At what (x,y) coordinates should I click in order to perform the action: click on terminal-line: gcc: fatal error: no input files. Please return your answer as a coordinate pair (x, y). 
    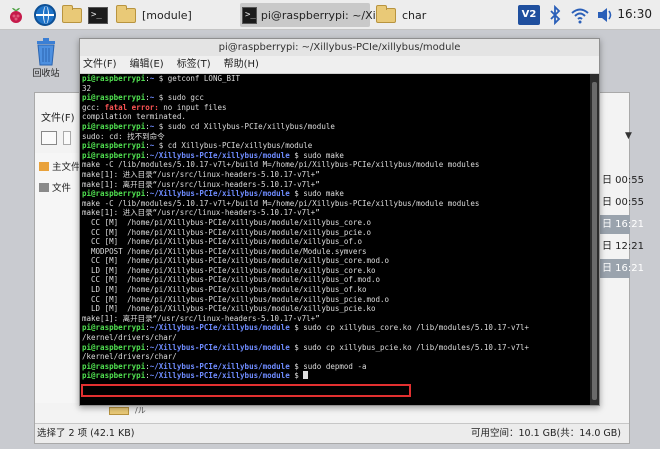
    Looking at the image, I should click on (335, 108).